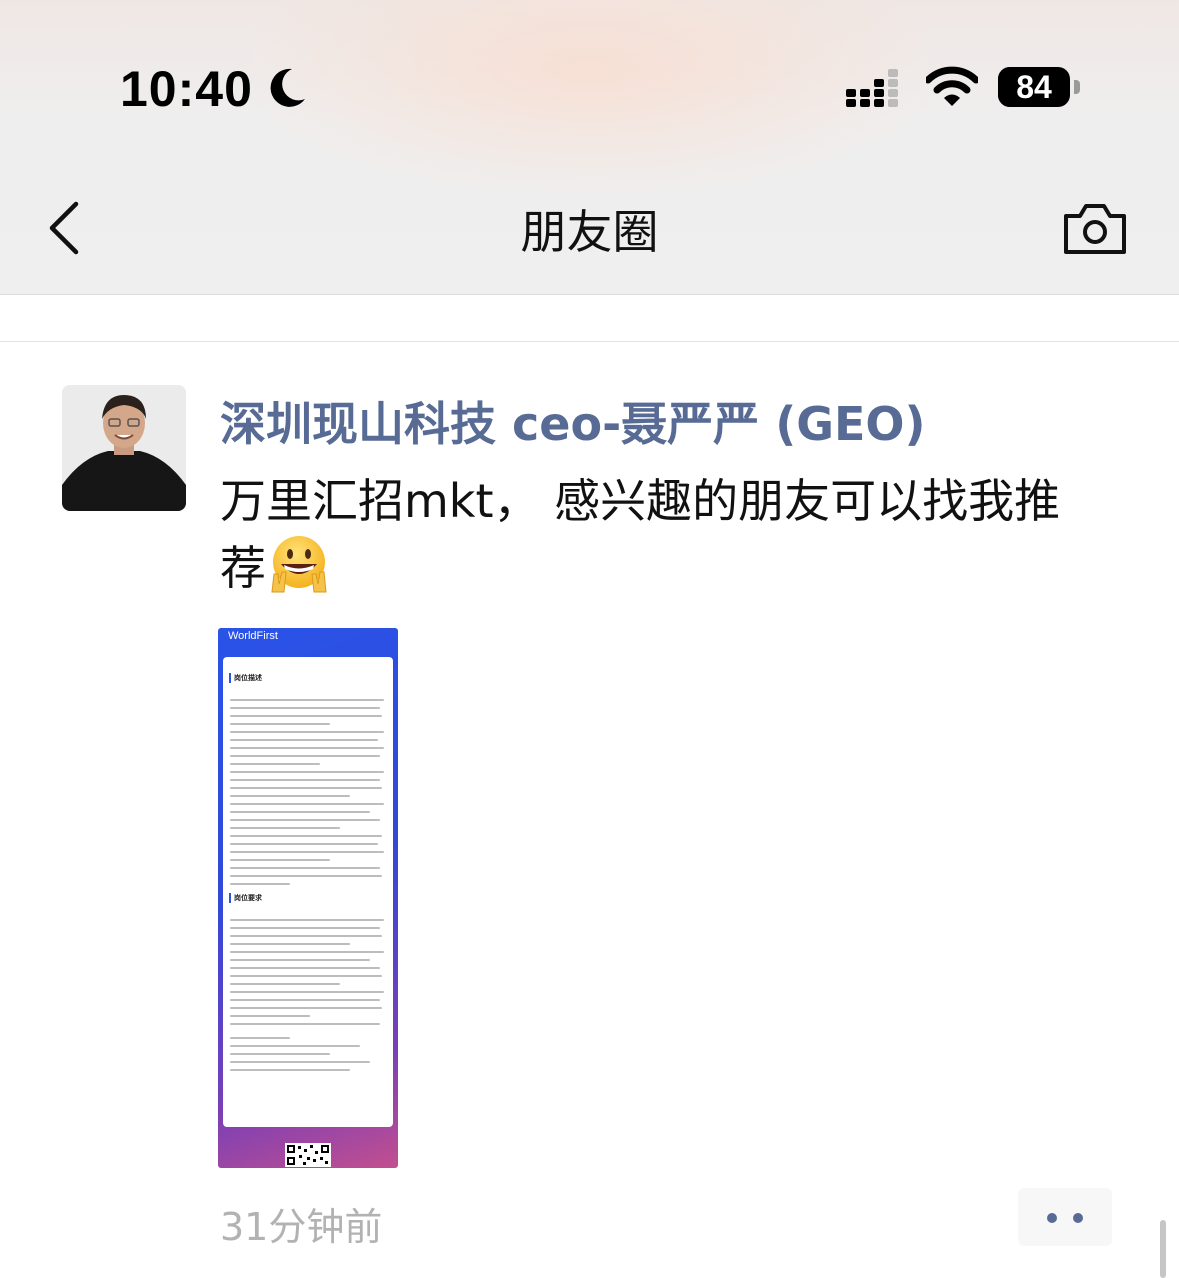 This screenshot has height=1278, width=1179. I want to click on more-button, so click(1065, 1217).